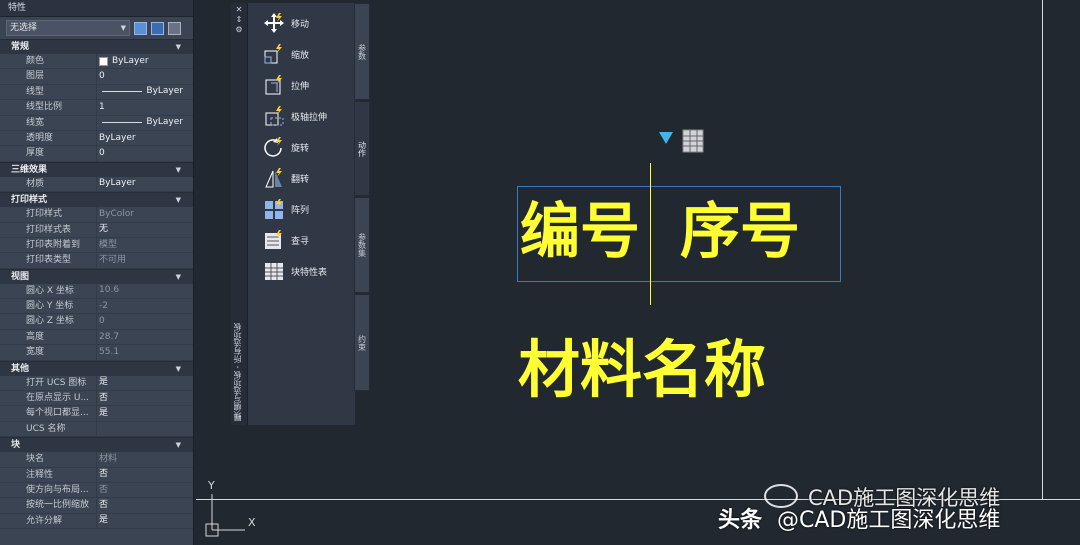  Describe the element at coordinates (96, 245) in the screenshot. I see `property-row: 打印表附着到 模型` at that location.